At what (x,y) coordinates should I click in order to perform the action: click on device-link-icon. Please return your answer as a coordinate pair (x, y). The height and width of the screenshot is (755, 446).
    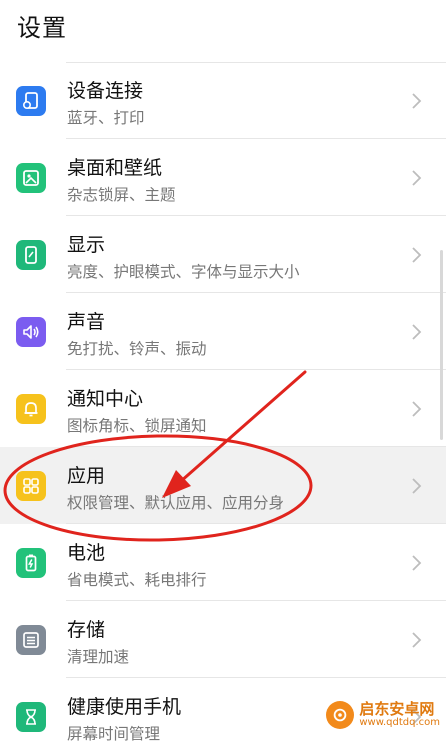
    Looking at the image, I should click on (31, 101).